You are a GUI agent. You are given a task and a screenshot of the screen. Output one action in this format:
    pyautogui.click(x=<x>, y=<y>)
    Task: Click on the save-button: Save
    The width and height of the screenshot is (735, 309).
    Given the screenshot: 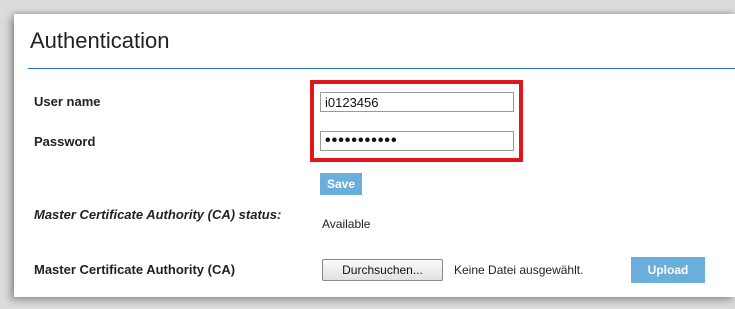 What is the action you would take?
    pyautogui.click(x=341, y=184)
    